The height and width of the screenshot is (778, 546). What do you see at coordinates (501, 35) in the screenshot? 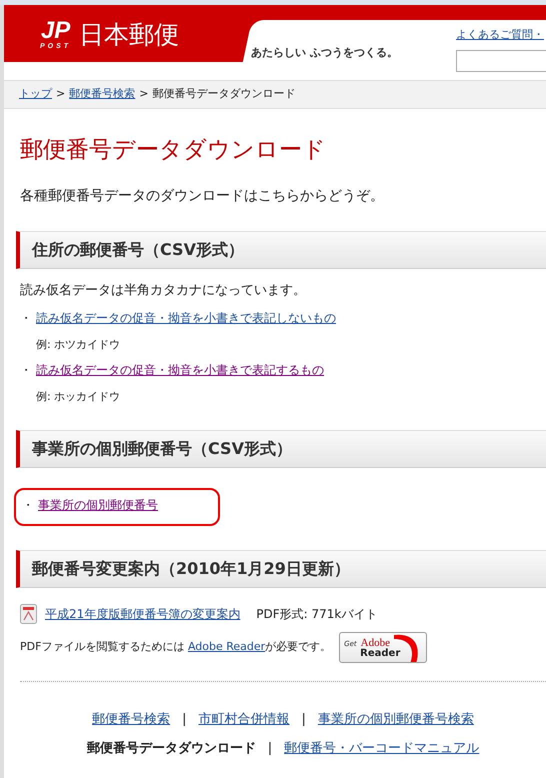
I see `faq-link: よくあるご質問・` at bounding box center [501, 35].